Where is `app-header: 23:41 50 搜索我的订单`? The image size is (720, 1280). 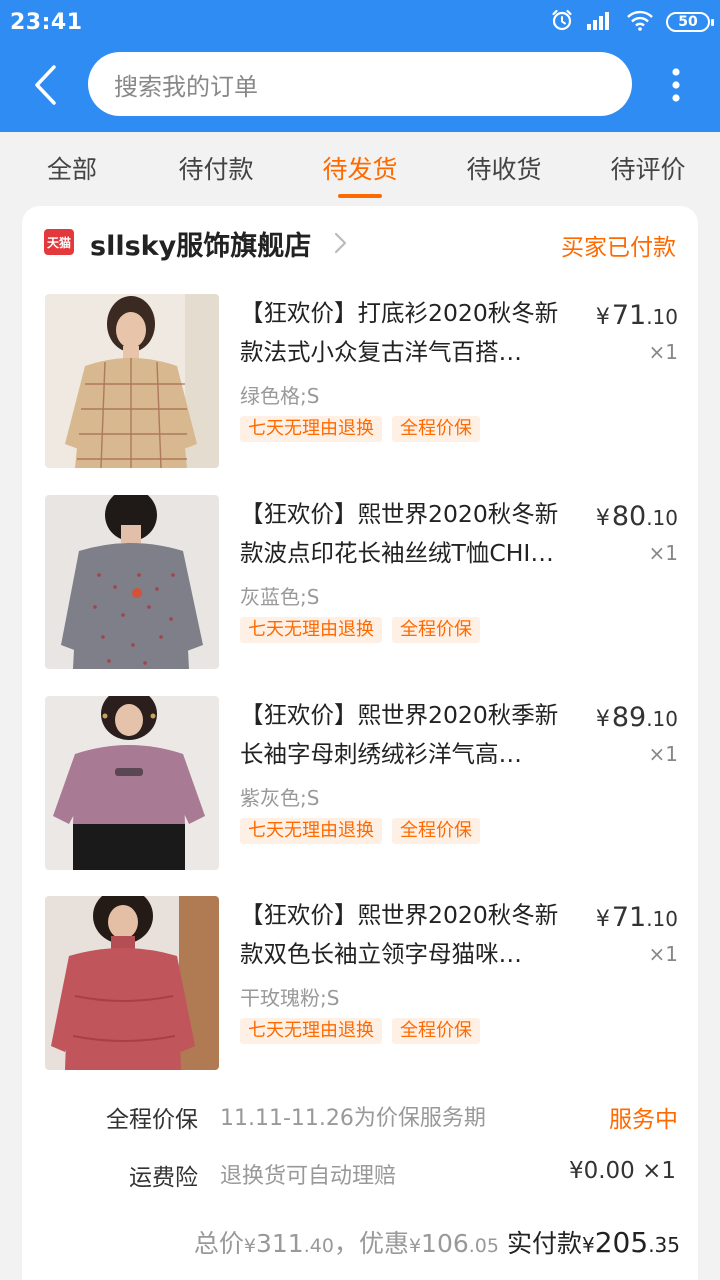
app-header: 23:41 50 搜索我的订单 is located at coordinates (360, 66).